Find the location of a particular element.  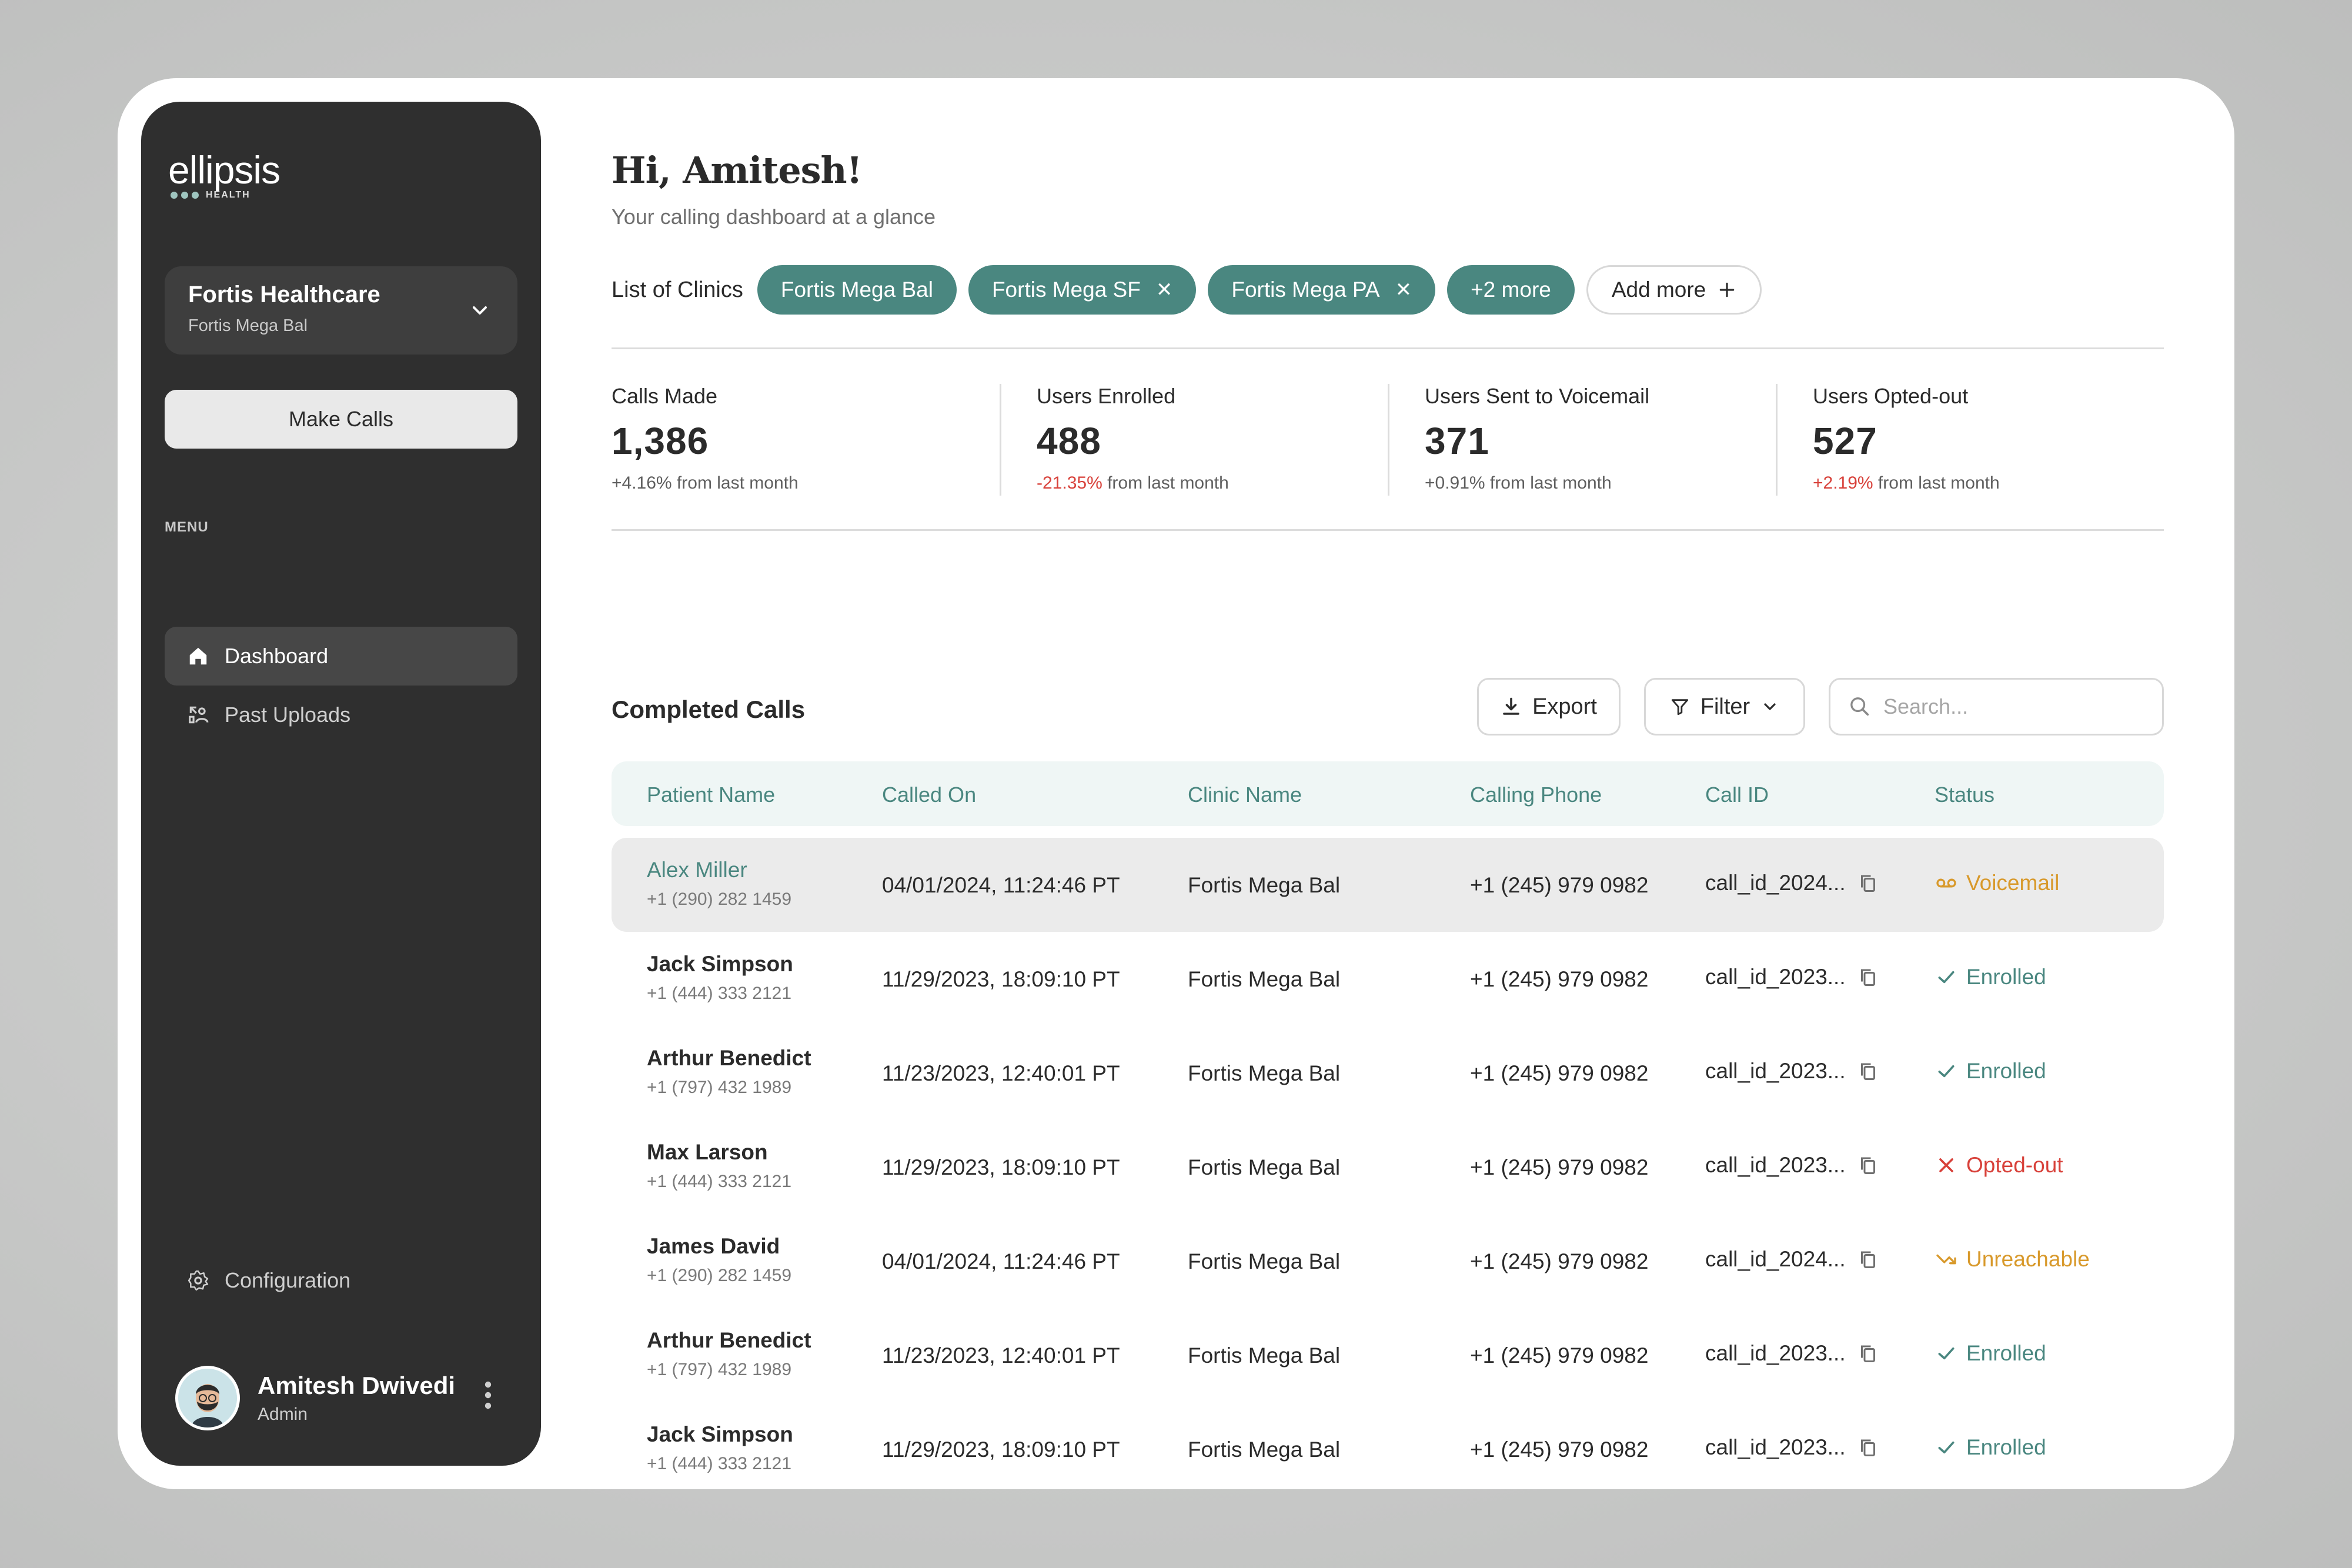

filter-icon is located at coordinates (1679, 708).